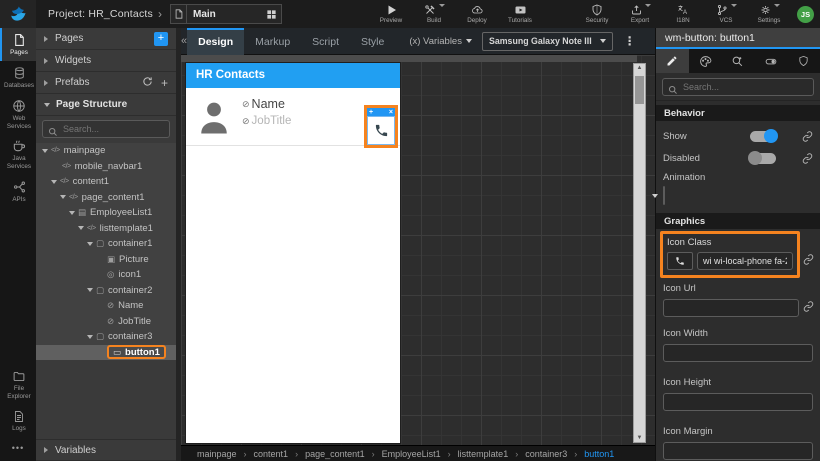 This screenshot has height=461, width=820. What do you see at coordinates (214, 119) in the screenshot?
I see `avatar-picture` at bounding box center [214, 119].